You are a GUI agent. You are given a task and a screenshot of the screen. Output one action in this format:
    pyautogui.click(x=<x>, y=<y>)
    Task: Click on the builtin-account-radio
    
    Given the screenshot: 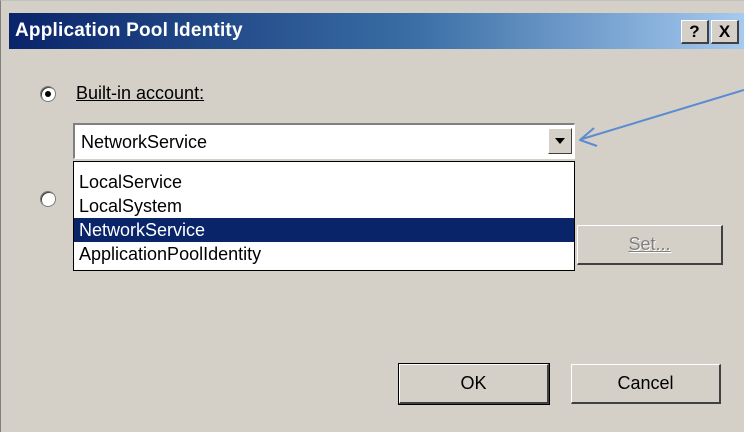 What is the action you would take?
    pyautogui.click(x=48, y=94)
    